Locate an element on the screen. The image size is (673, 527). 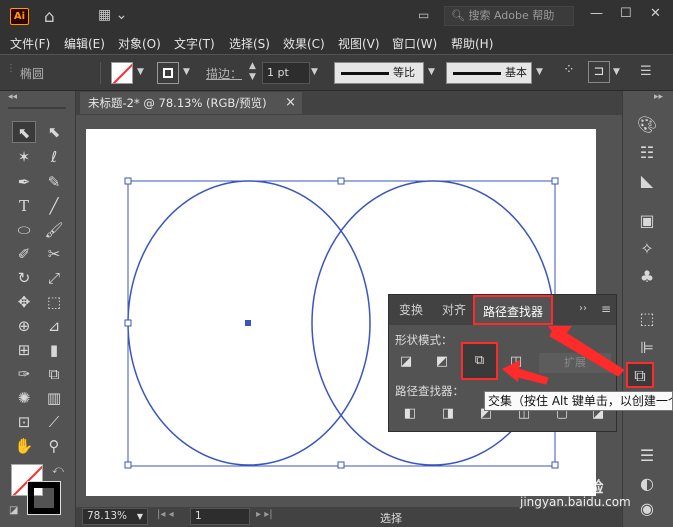
watermark-brand: Baidu 经验 is located at coordinates (562, 487).